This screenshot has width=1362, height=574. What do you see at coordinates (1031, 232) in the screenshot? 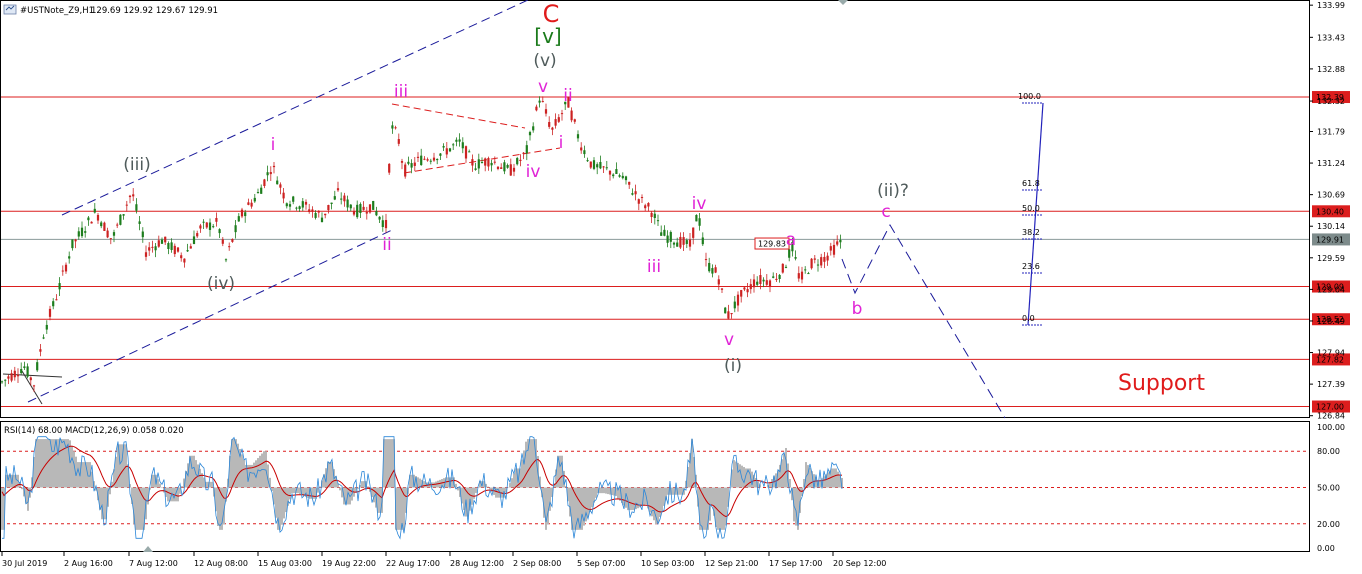
I see `fib-level-label: 38.2` at bounding box center [1031, 232].